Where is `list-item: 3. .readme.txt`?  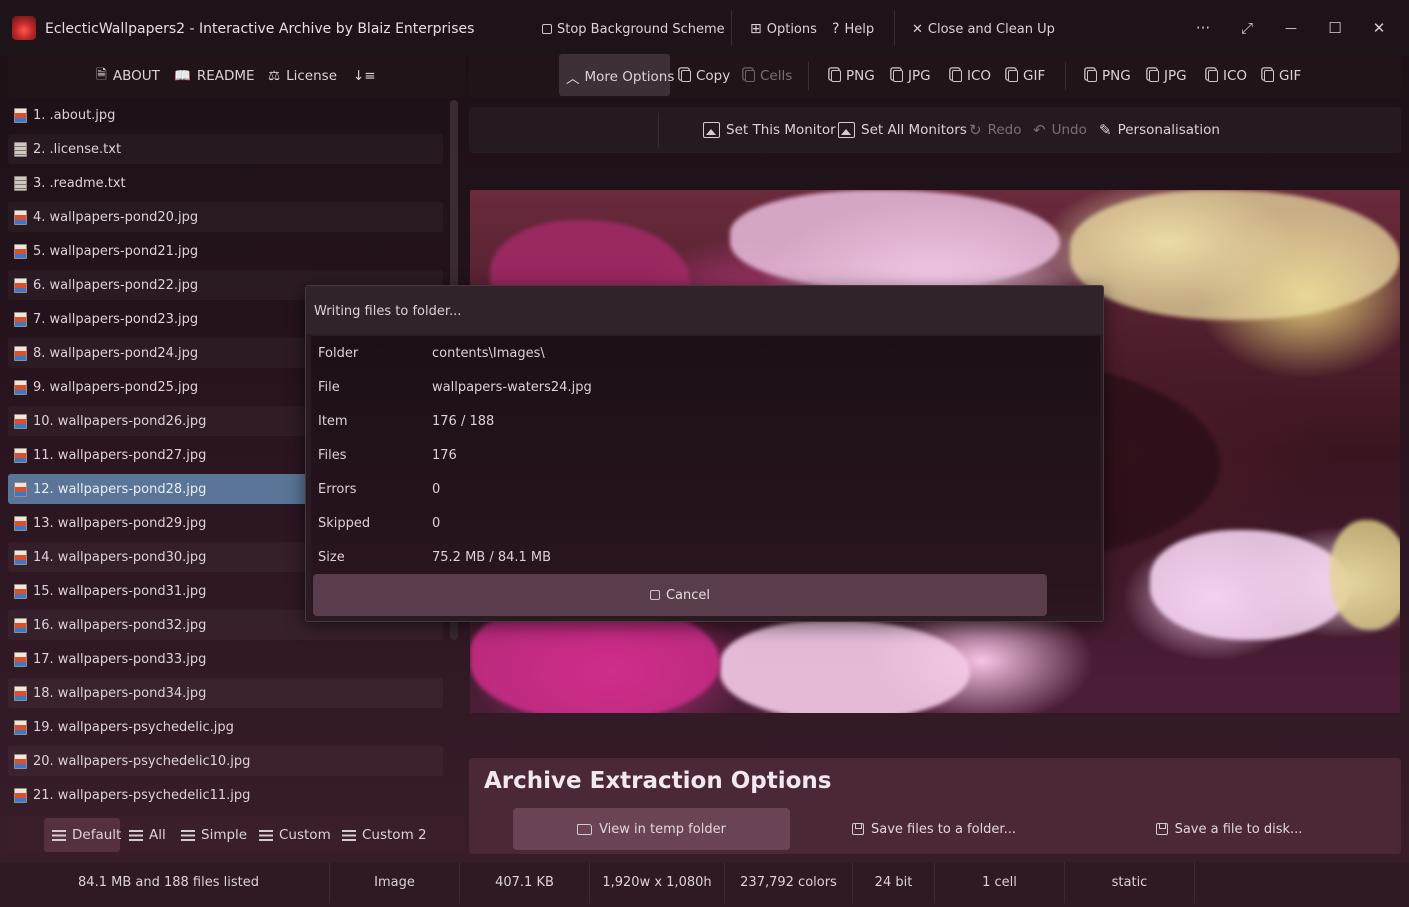 list-item: 3. .readme.txt is located at coordinates (225, 183).